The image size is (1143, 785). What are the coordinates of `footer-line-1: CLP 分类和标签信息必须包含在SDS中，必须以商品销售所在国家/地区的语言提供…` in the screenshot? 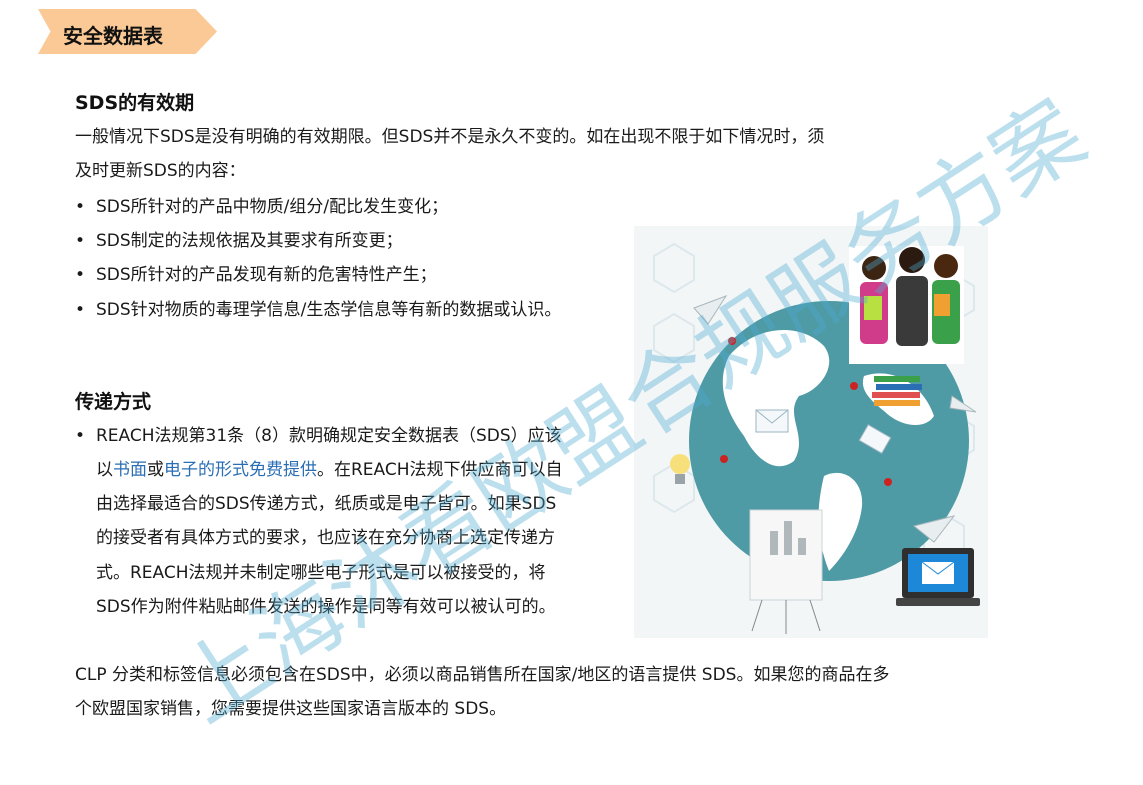 It's located at (482, 675).